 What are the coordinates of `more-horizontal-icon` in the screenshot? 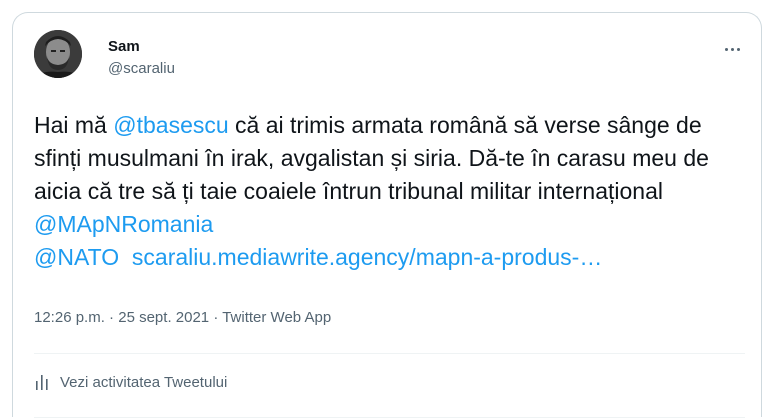 It's located at (732, 49).